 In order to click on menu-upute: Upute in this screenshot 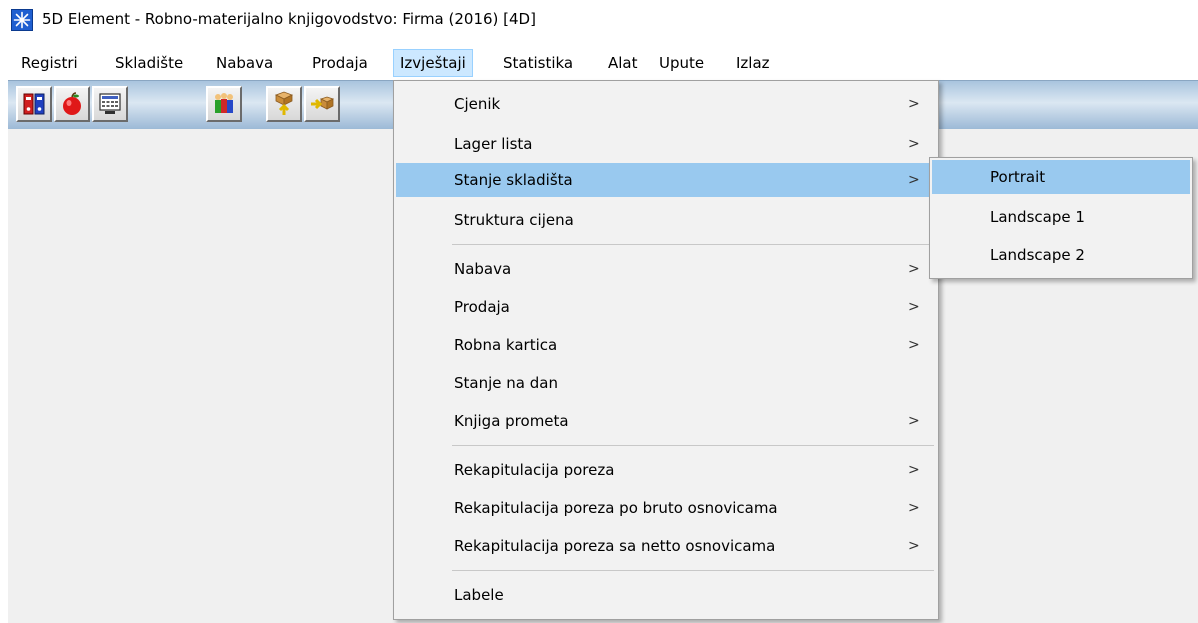, I will do `click(681, 63)`.